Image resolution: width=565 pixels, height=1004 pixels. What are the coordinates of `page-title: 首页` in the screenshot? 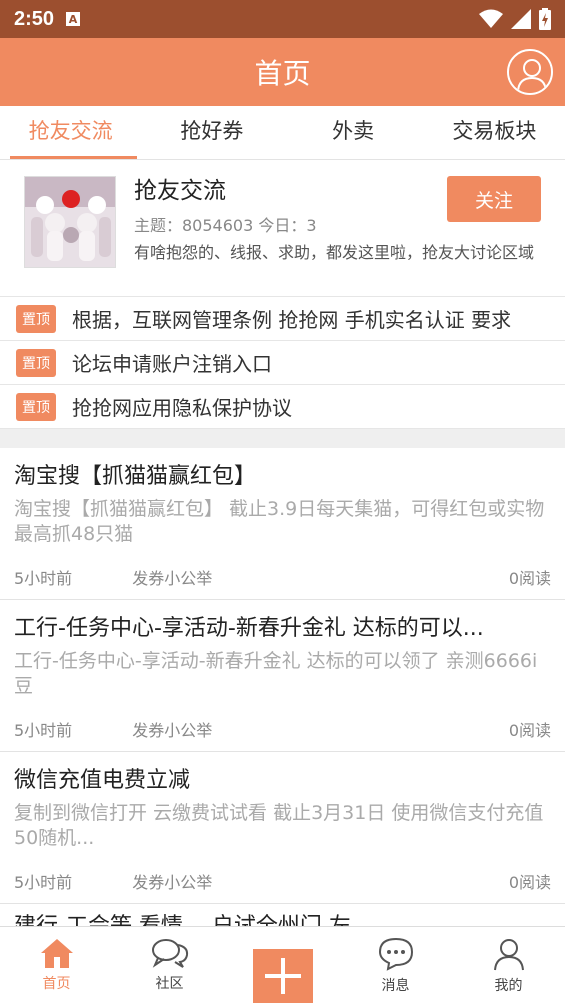 It's located at (282, 73).